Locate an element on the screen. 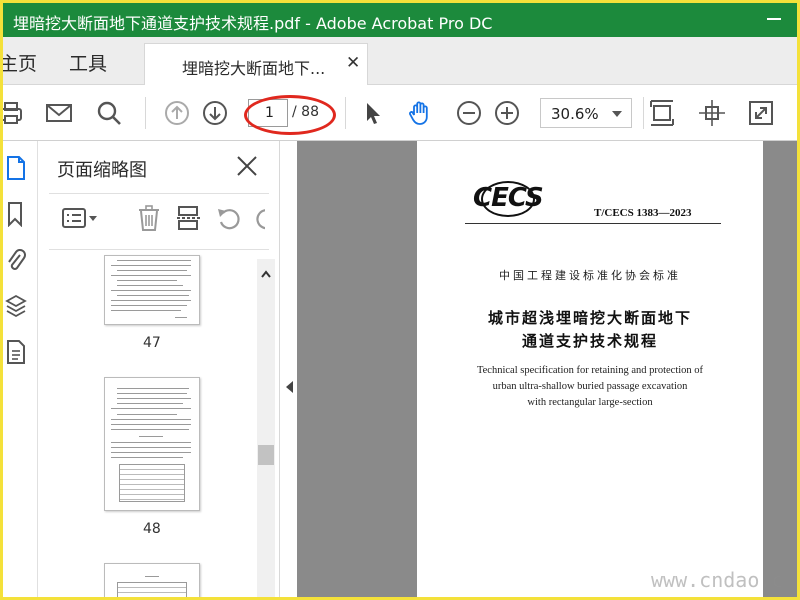 This screenshot has width=800, height=600. next-page-icon is located at coordinates (215, 113).